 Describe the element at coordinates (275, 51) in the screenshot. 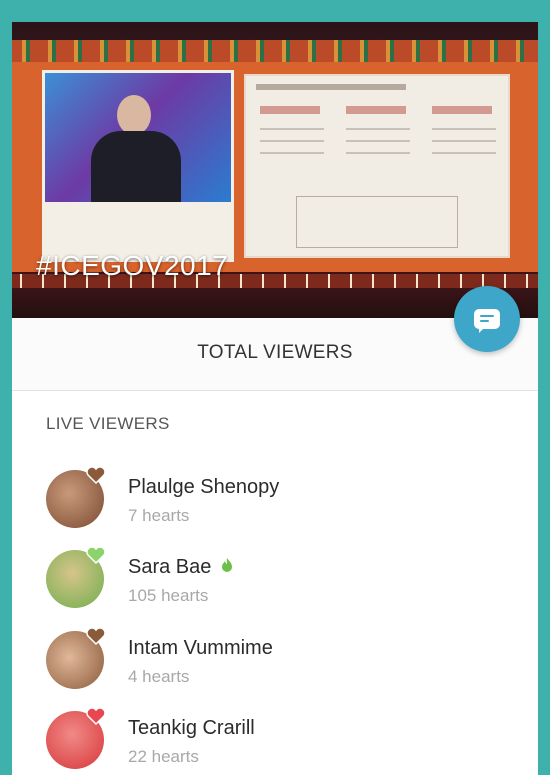

I see `stage-decoration` at that location.